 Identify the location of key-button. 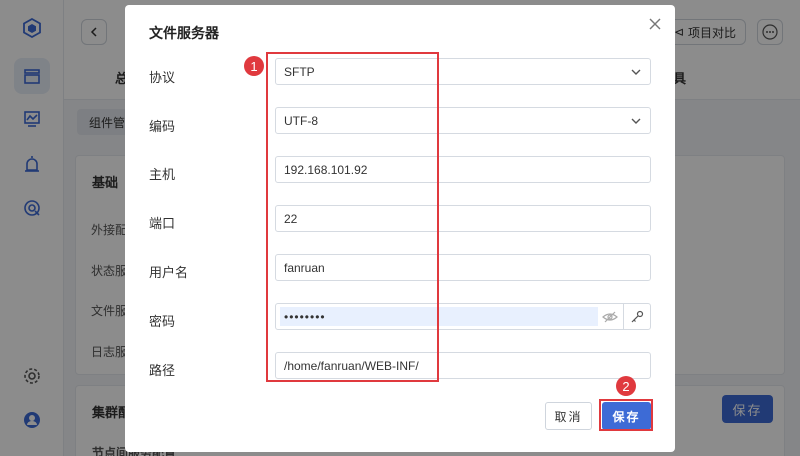
(636, 316).